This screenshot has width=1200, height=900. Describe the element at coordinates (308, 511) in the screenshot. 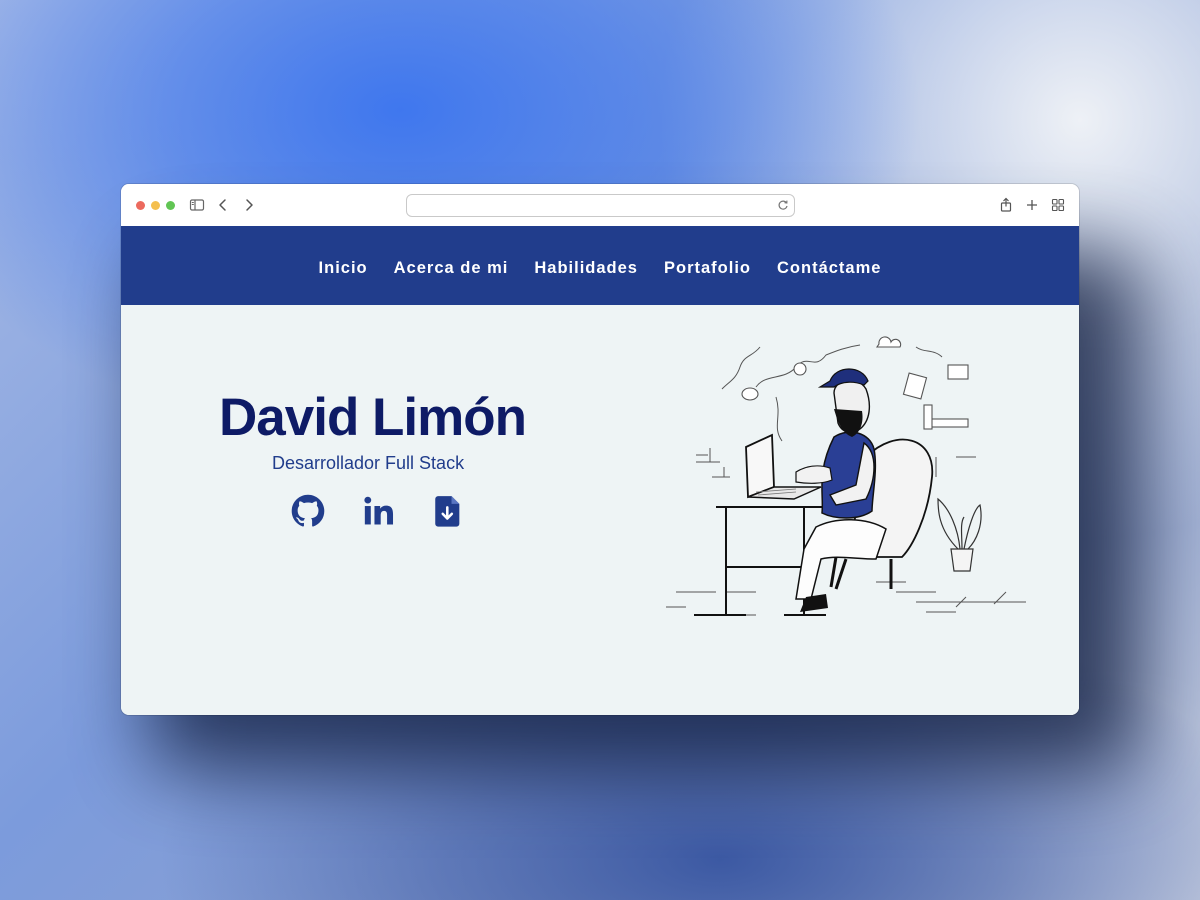

I see `github-icon` at that location.